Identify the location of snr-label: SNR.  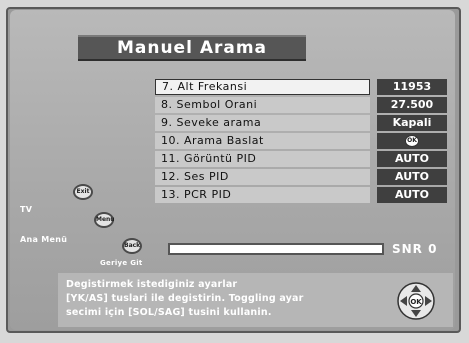
(407, 249).